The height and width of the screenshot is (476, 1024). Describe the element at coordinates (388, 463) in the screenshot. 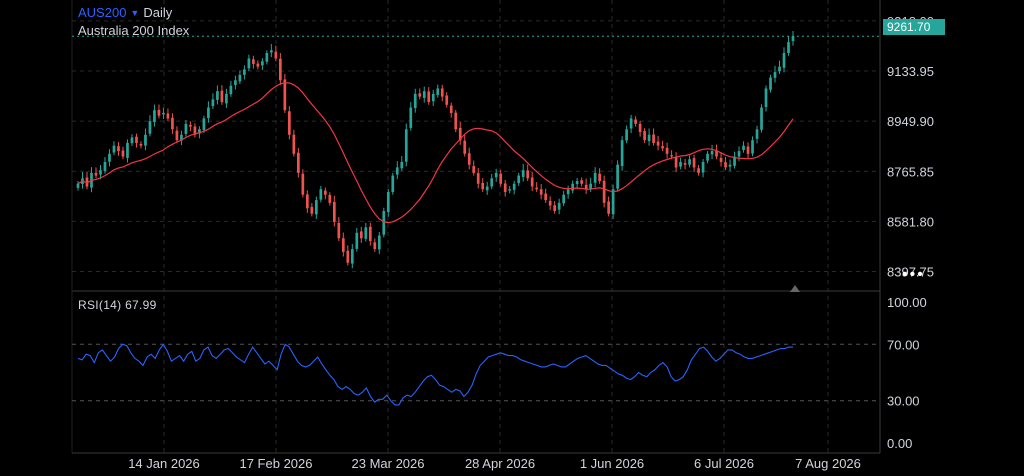

I see `time-axis-label: 23 Mar 2026` at that location.